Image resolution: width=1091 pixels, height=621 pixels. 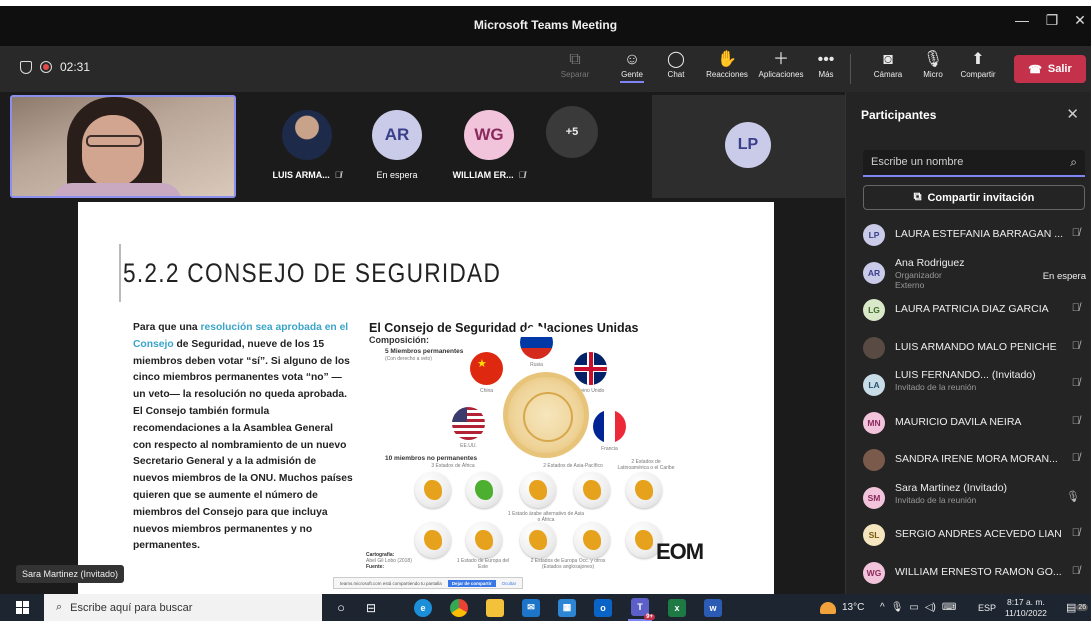 I want to click on cortana-icon: ○, so click(x=341, y=607).